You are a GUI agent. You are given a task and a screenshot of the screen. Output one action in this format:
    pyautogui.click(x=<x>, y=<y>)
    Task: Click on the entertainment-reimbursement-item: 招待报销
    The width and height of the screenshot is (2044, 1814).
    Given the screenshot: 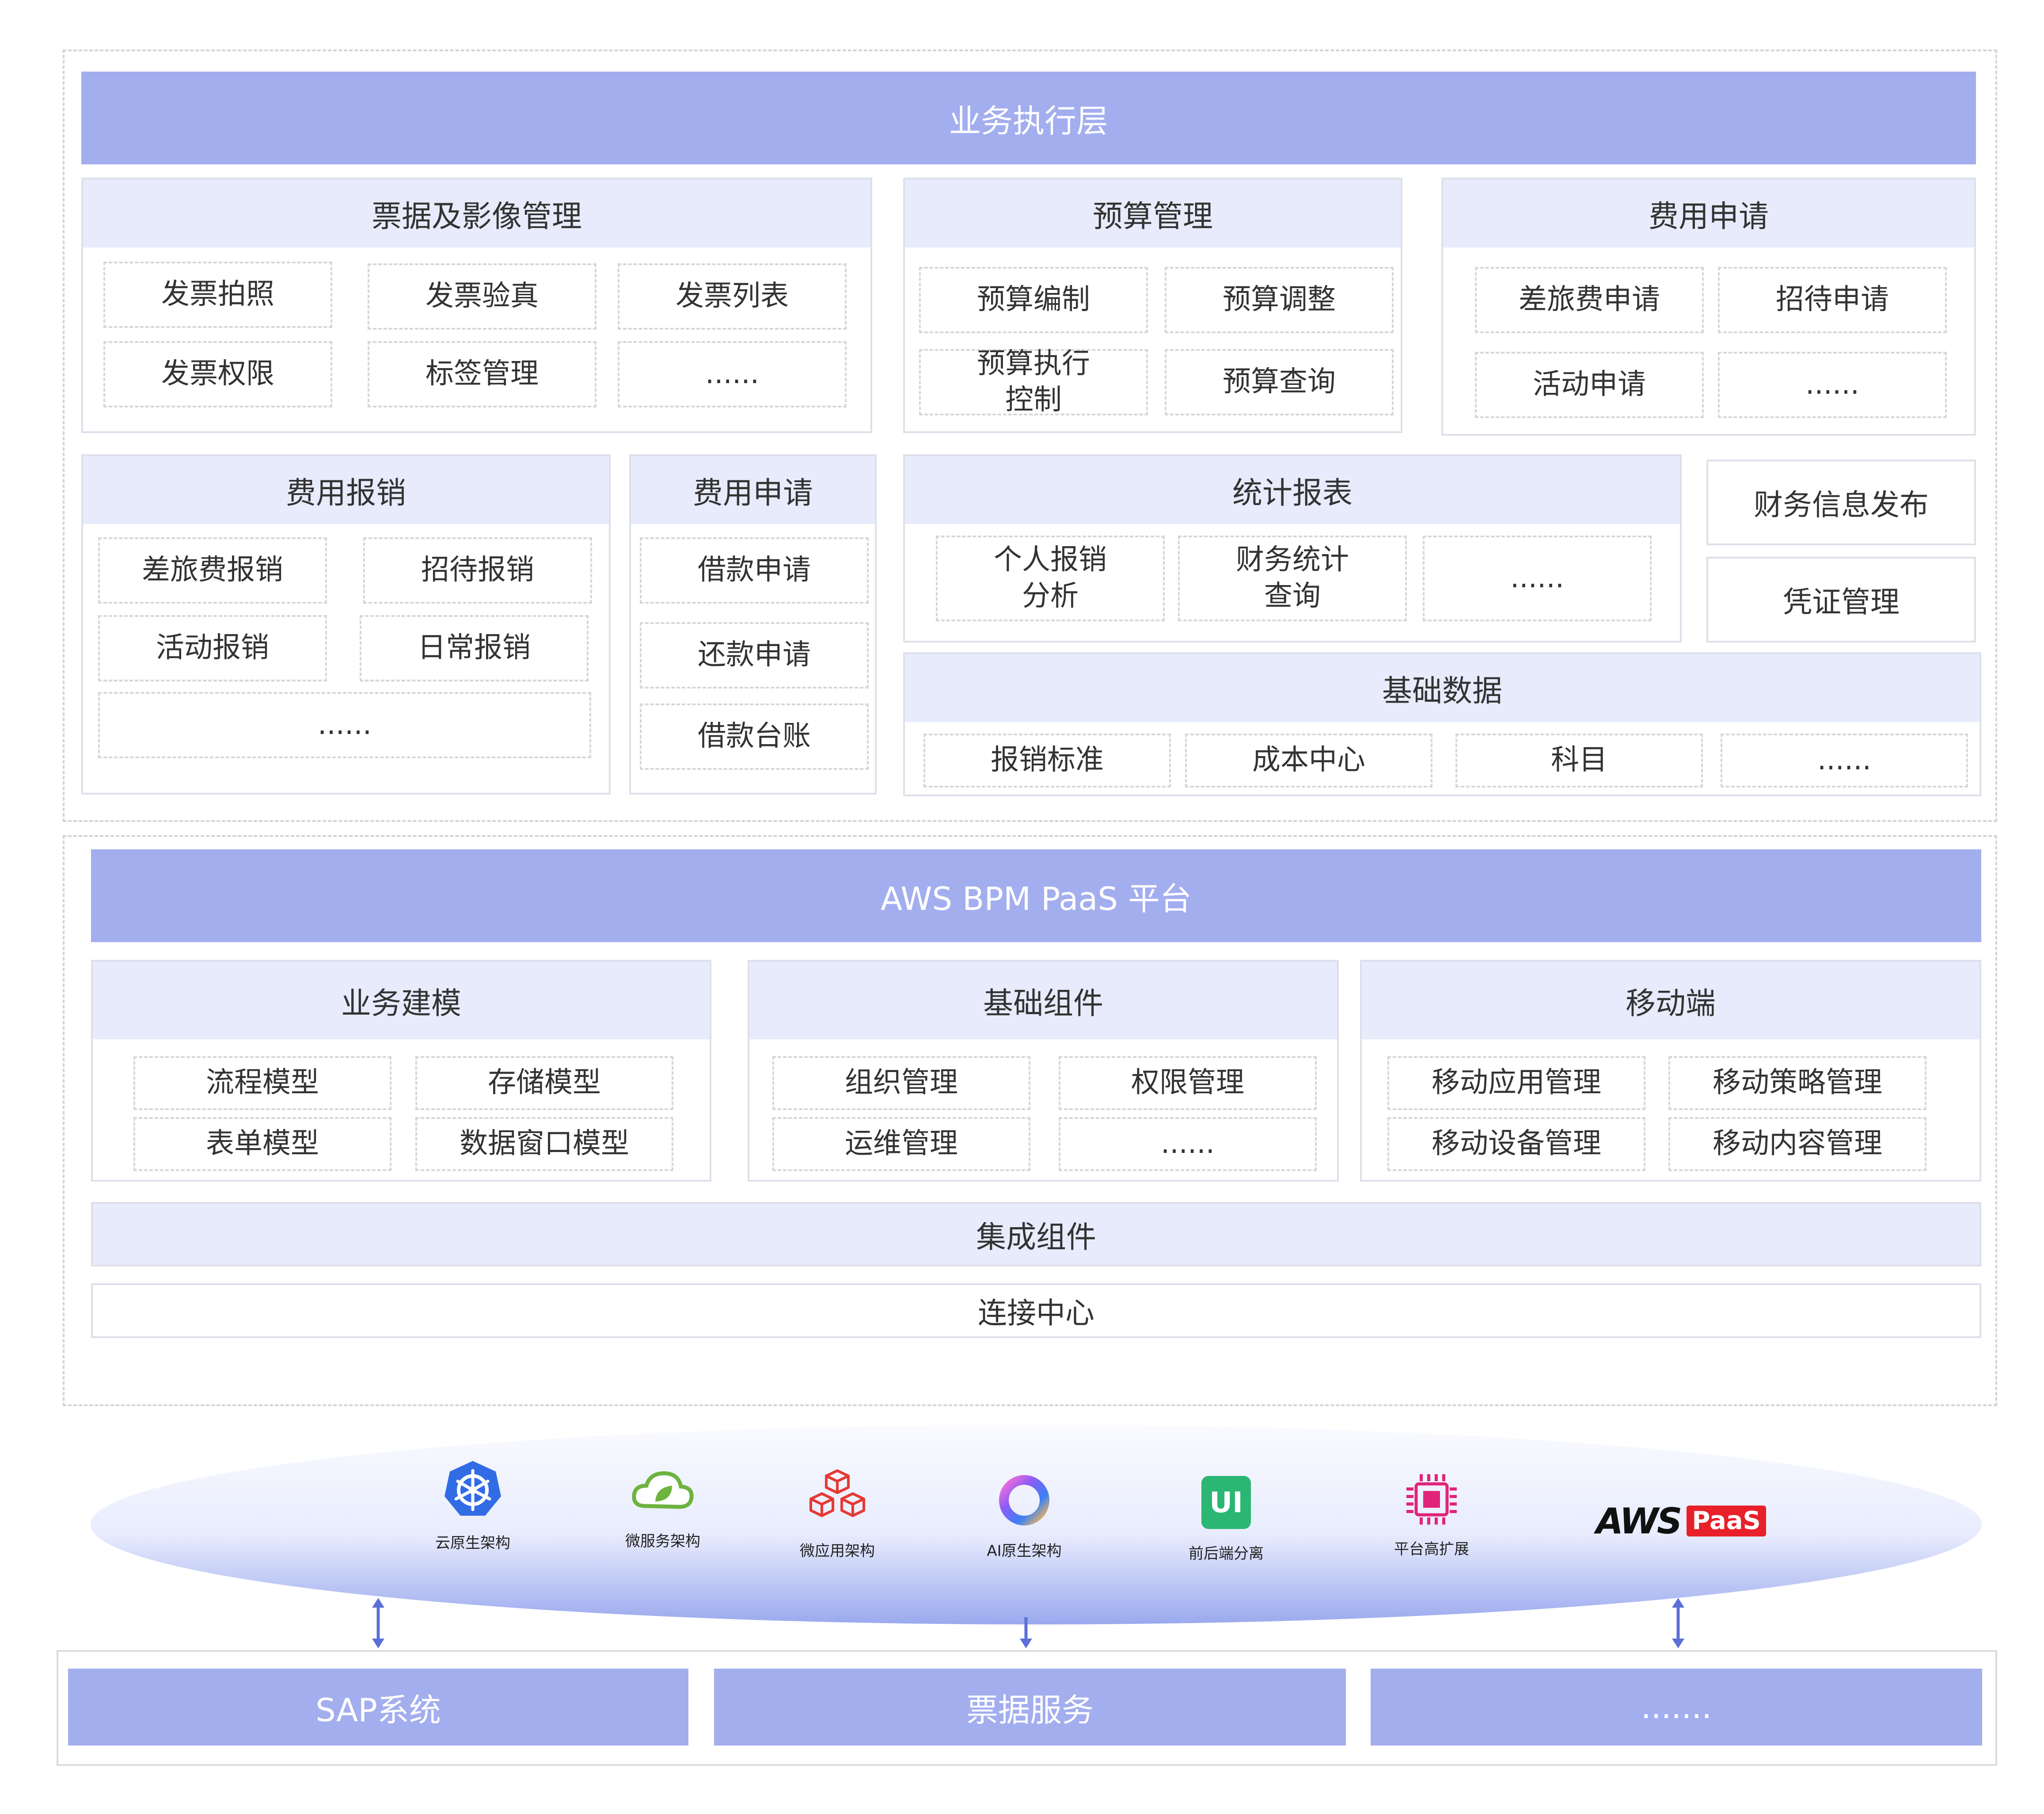 What is the action you would take?
    pyautogui.click(x=477, y=571)
    